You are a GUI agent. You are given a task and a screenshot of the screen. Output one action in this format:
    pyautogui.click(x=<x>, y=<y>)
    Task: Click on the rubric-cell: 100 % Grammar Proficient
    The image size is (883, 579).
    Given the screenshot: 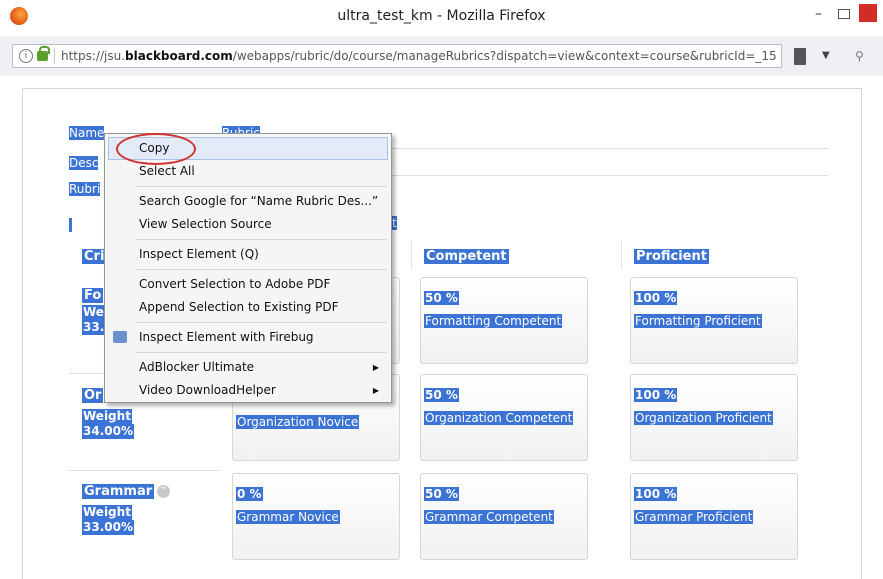 What is the action you would take?
    pyautogui.click(x=714, y=516)
    